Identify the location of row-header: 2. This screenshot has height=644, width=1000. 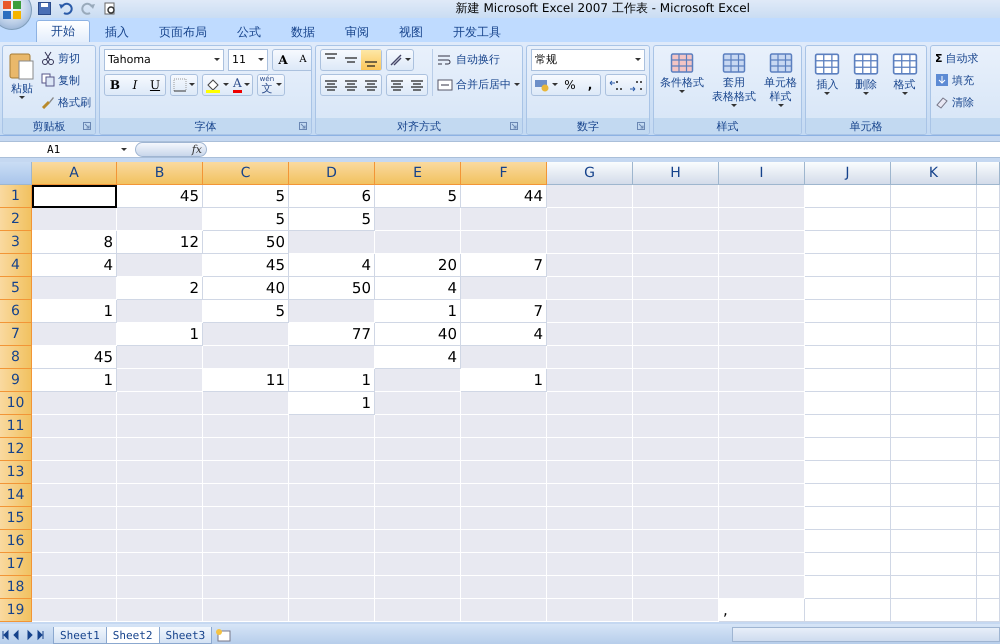
(16, 220).